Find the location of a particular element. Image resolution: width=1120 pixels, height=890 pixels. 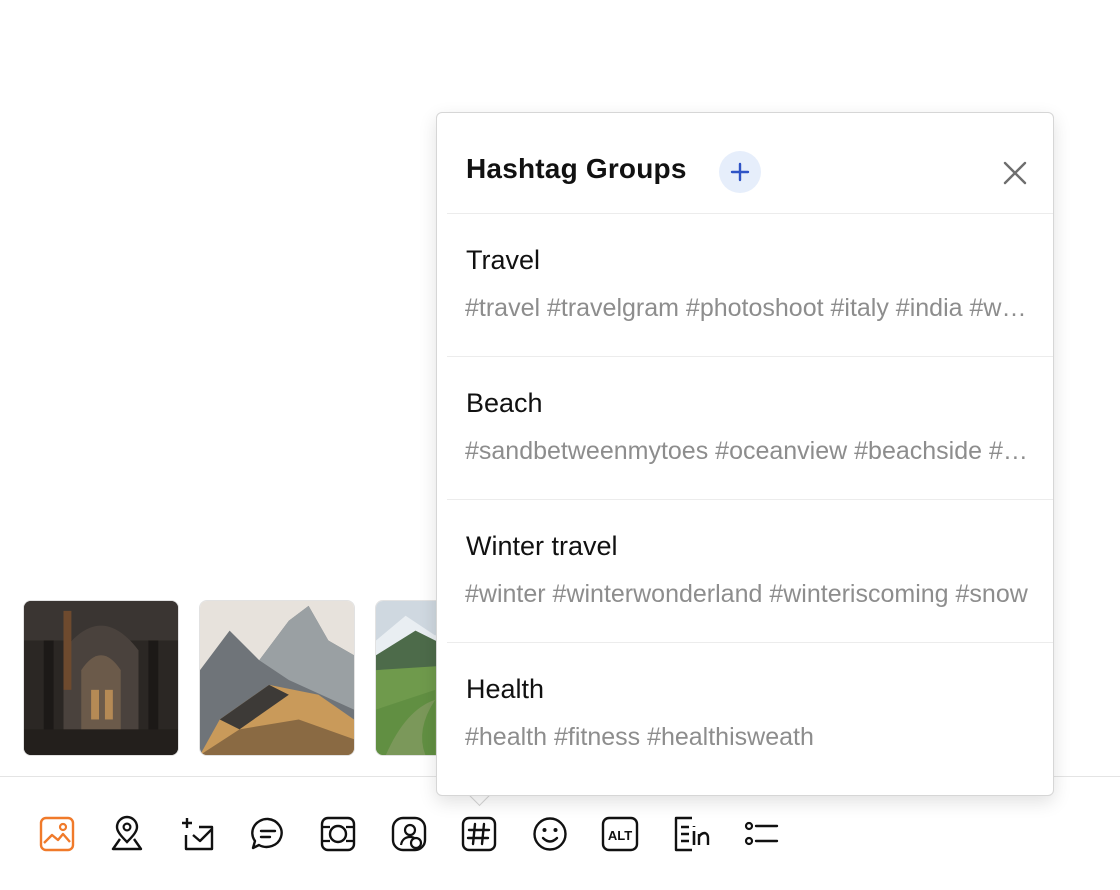

add-mail-icon is located at coordinates (198, 834).